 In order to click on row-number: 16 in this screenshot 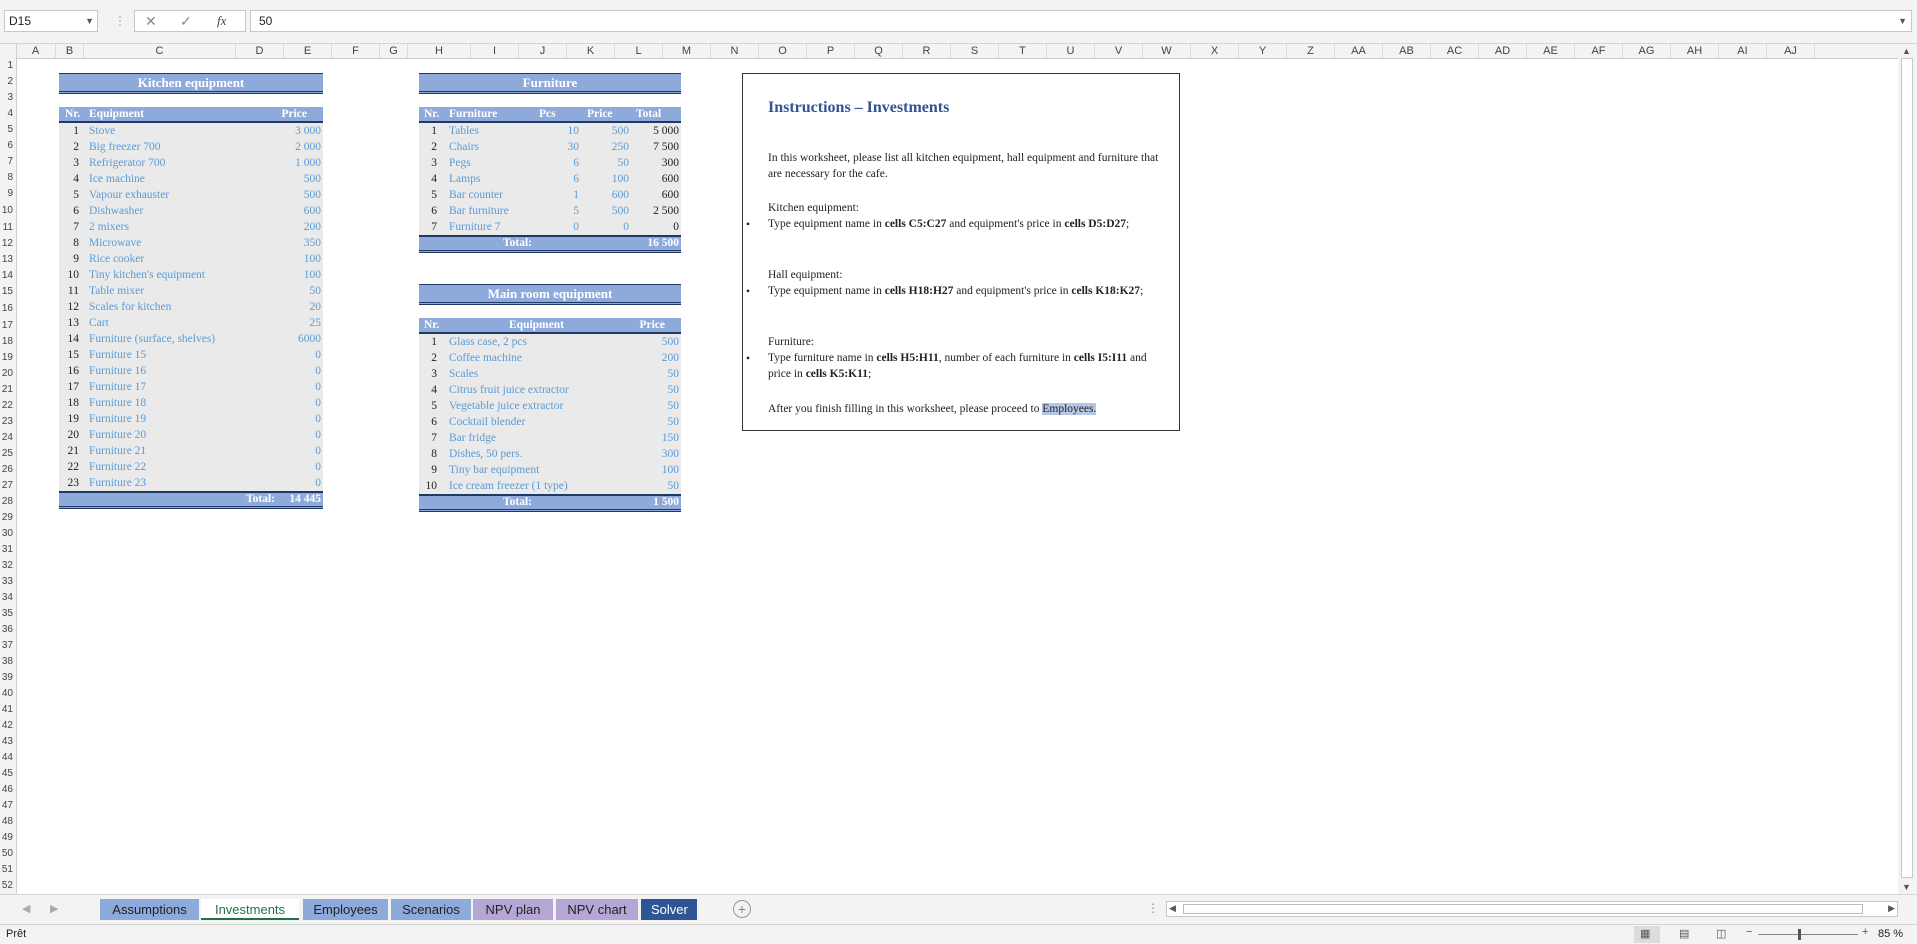, I will do `click(74, 371)`.